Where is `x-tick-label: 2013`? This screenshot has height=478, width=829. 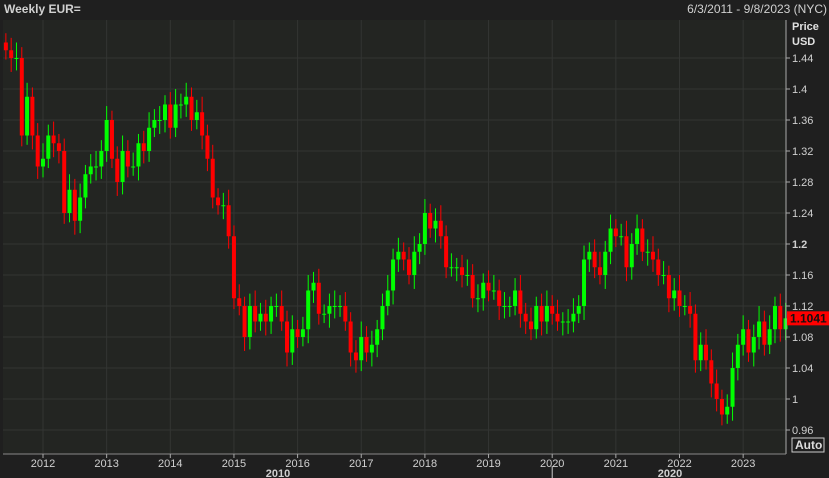 x-tick-label: 2013 is located at coordinates (106, 464).